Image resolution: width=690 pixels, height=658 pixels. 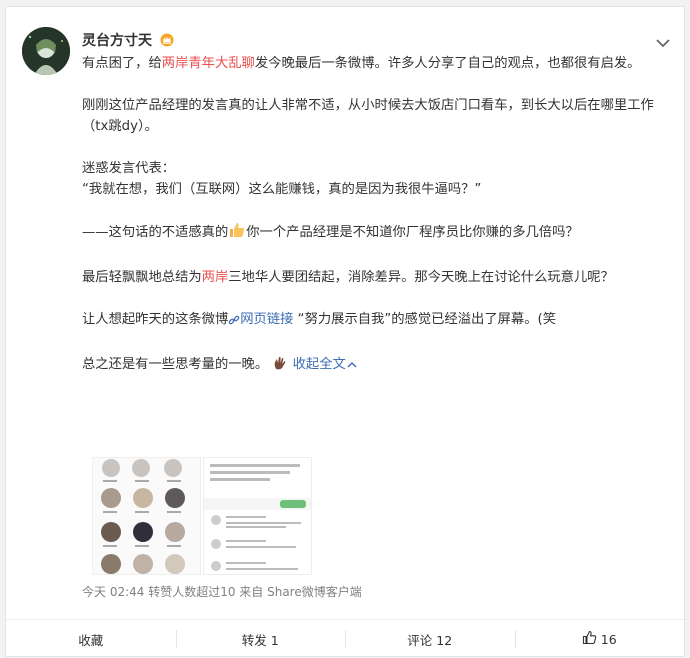 What do you see at coordinates (599, 639) in the screenshot?
I see `like-button: 16` at bounding box center [599, 639].